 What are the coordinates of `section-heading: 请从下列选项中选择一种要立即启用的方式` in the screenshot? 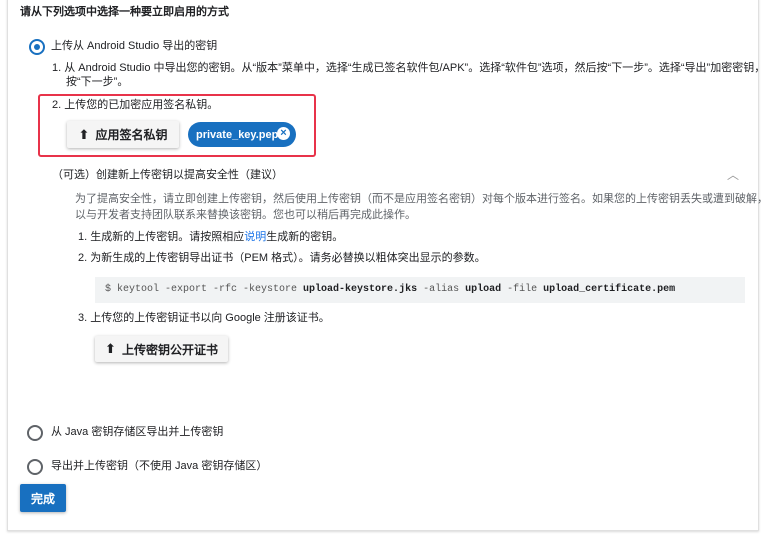 It's located at (124, 12).